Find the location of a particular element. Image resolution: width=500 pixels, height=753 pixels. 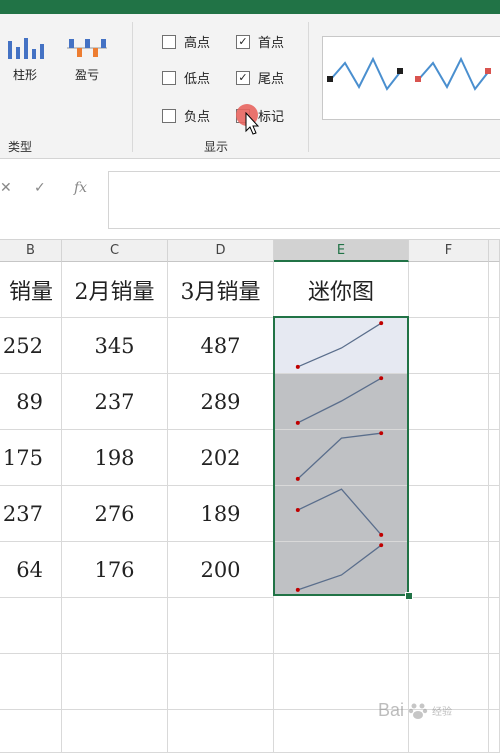

cell-header-d: 3月销量 is located at coordinates (221, 290).